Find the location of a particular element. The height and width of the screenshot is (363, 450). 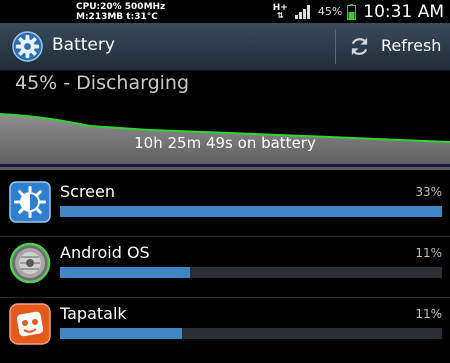

signal-icon is located at coordinates (302, 11).